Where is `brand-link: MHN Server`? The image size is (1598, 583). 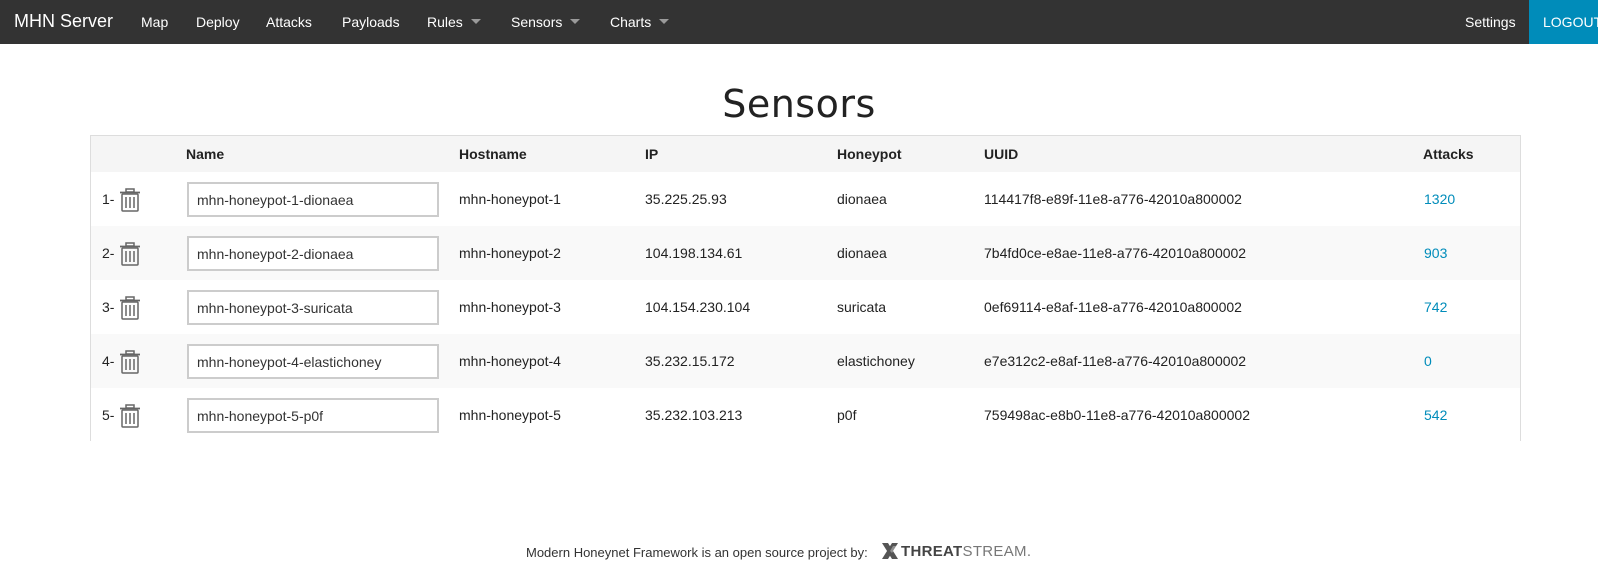
brand-link: MHN Server is located at coordinates (63, 21).